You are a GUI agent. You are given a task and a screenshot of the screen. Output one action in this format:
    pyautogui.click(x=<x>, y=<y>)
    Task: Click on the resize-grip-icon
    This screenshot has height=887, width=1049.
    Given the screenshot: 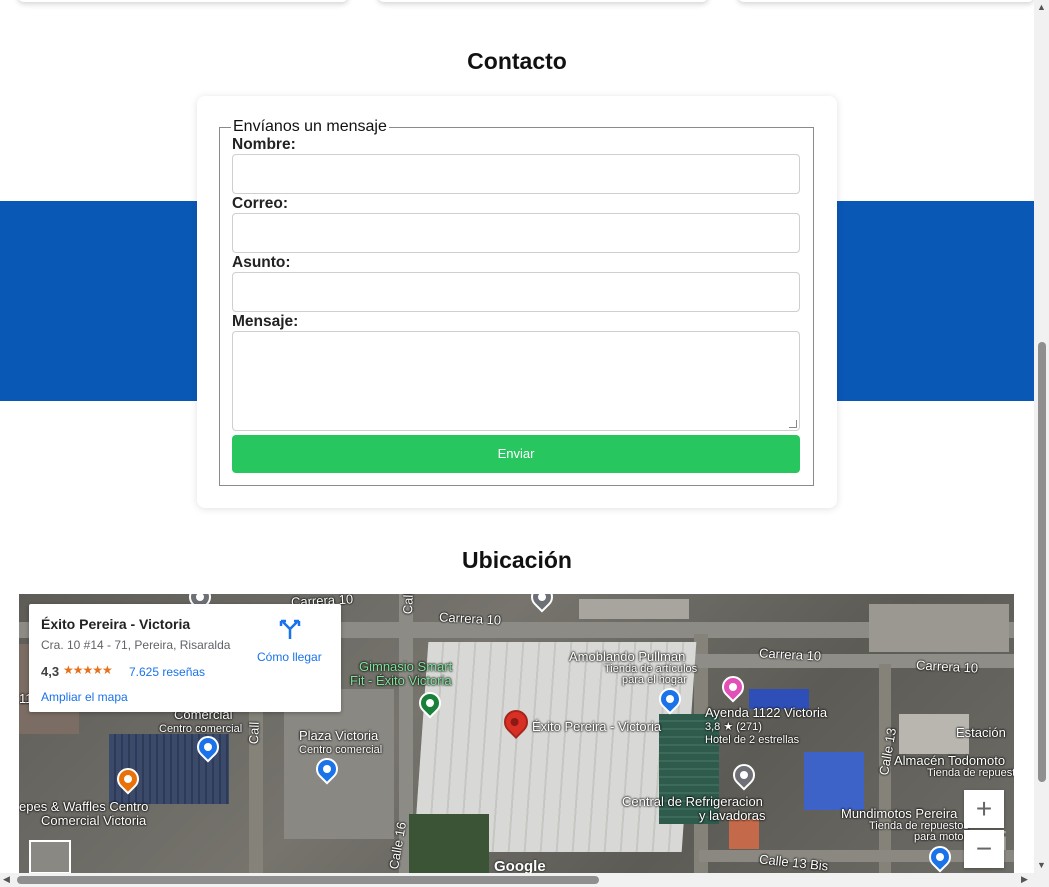 What is the action you would take?
    pyautogui.click(x=793, y=424)
    